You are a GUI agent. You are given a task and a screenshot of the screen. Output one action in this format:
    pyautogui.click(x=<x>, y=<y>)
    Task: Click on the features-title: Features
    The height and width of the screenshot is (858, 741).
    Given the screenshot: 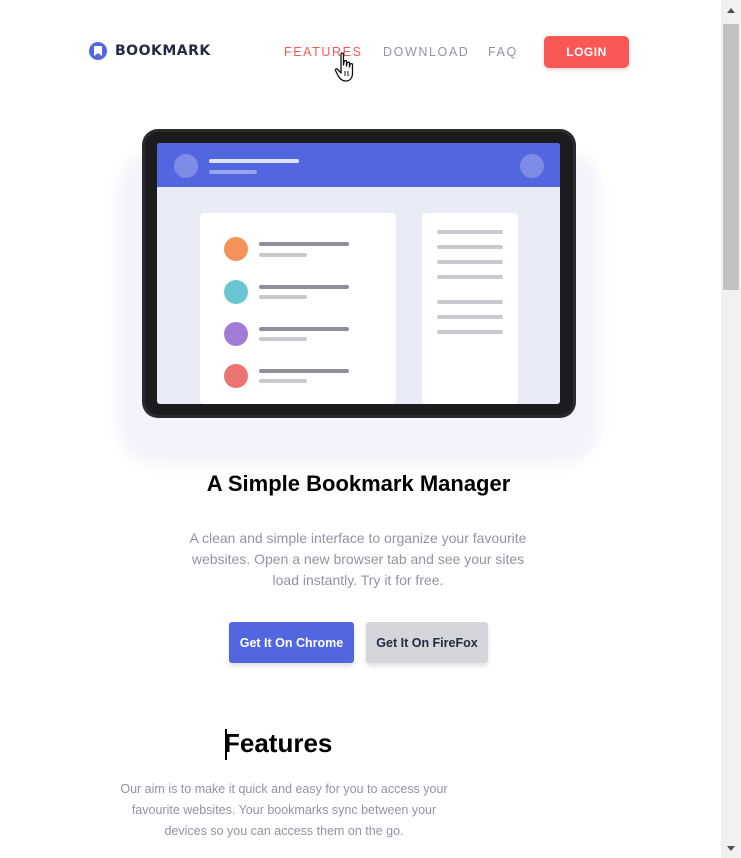 What is the action you would take?
    pyautogui.click(x=278, y=743)
    